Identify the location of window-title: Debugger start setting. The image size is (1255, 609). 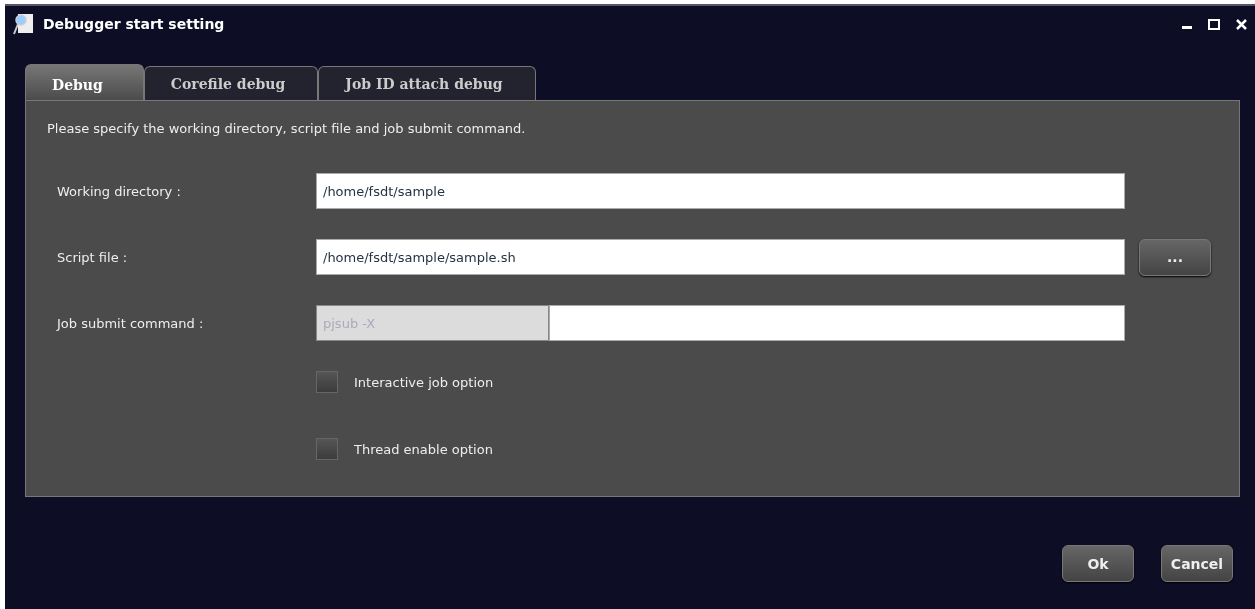
(134, 24).